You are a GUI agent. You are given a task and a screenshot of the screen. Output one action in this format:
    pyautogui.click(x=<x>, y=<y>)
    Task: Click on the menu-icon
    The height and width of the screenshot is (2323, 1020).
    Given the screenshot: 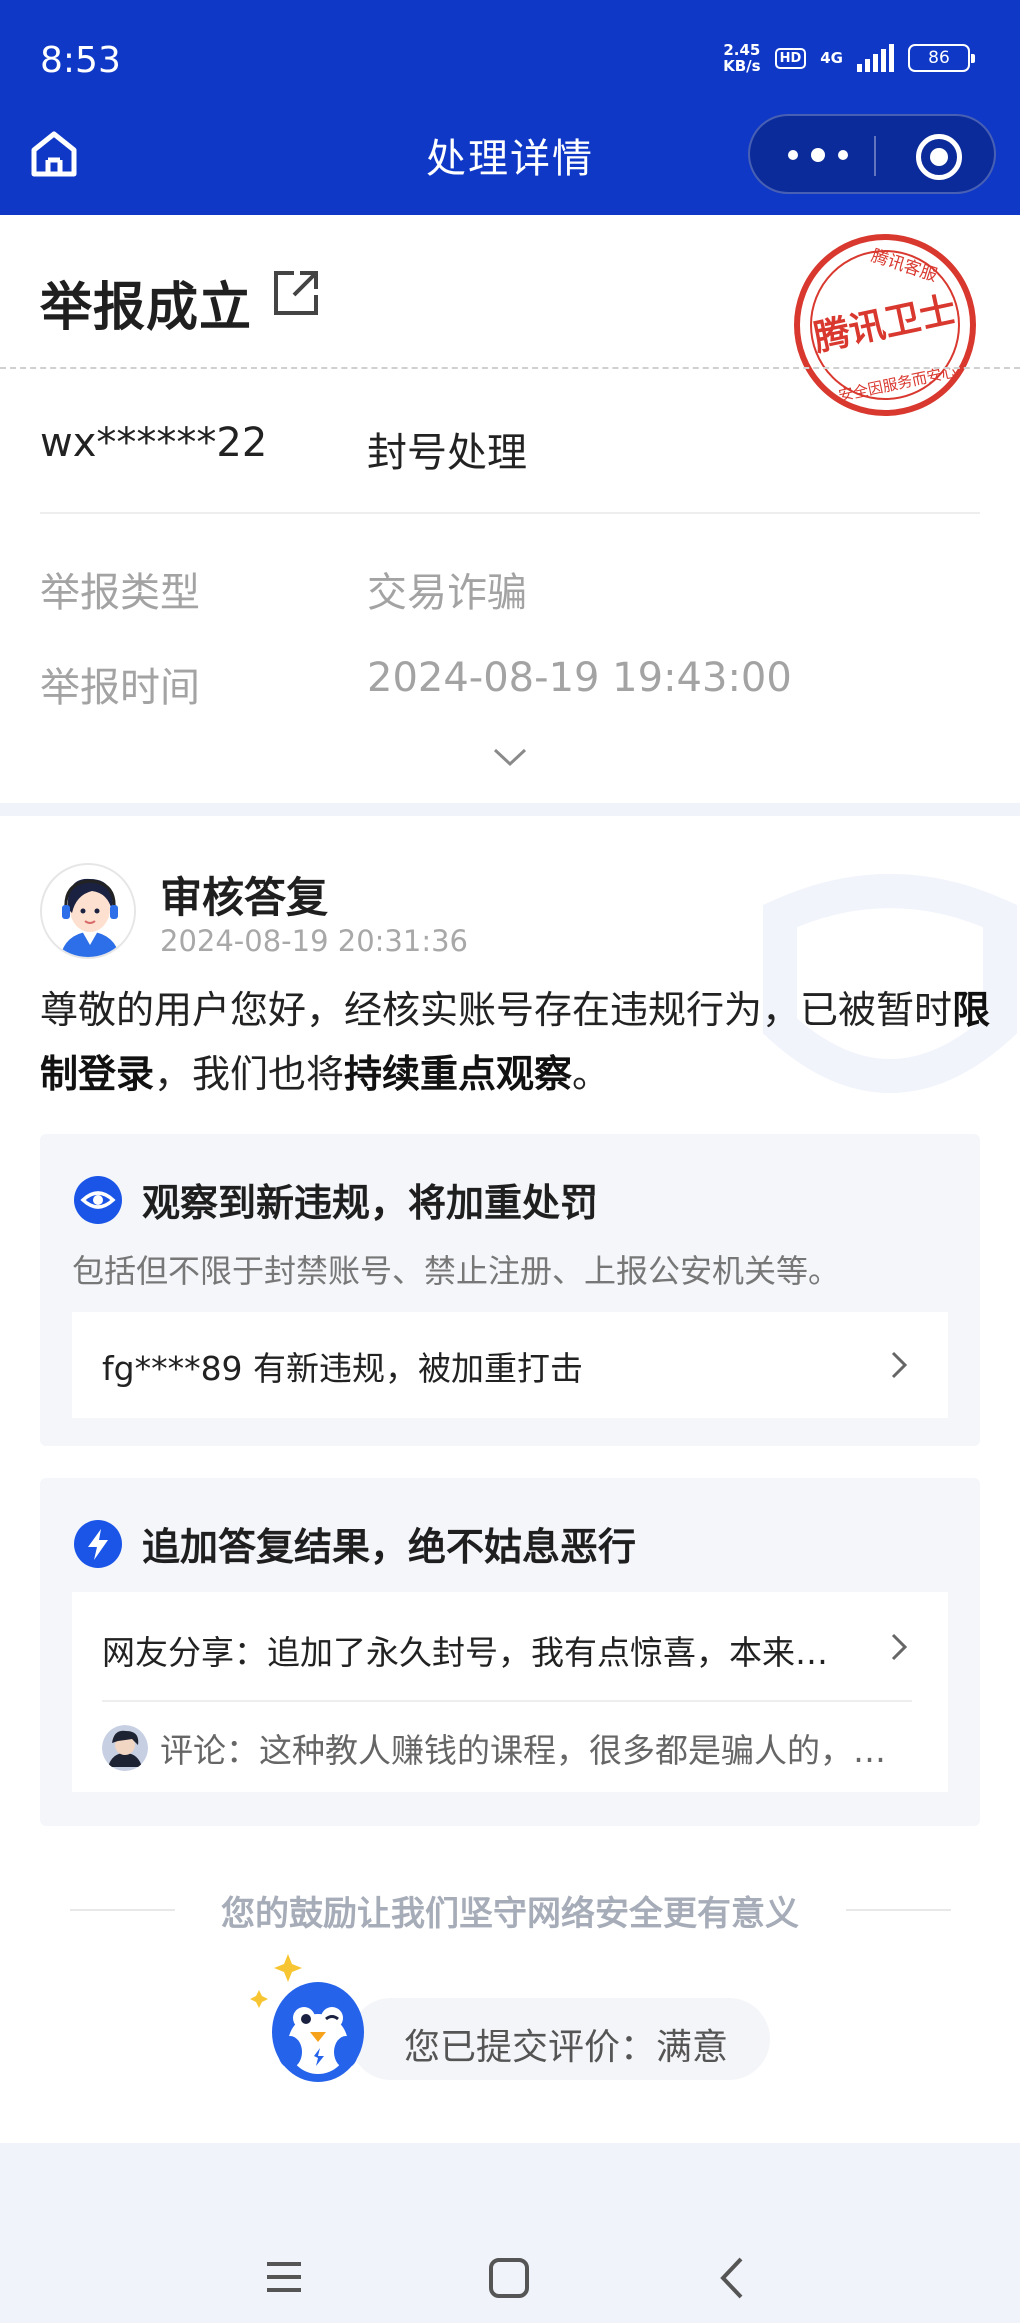 What is the action you would take?
    pyautogui.click(x=284, y=2277)
    